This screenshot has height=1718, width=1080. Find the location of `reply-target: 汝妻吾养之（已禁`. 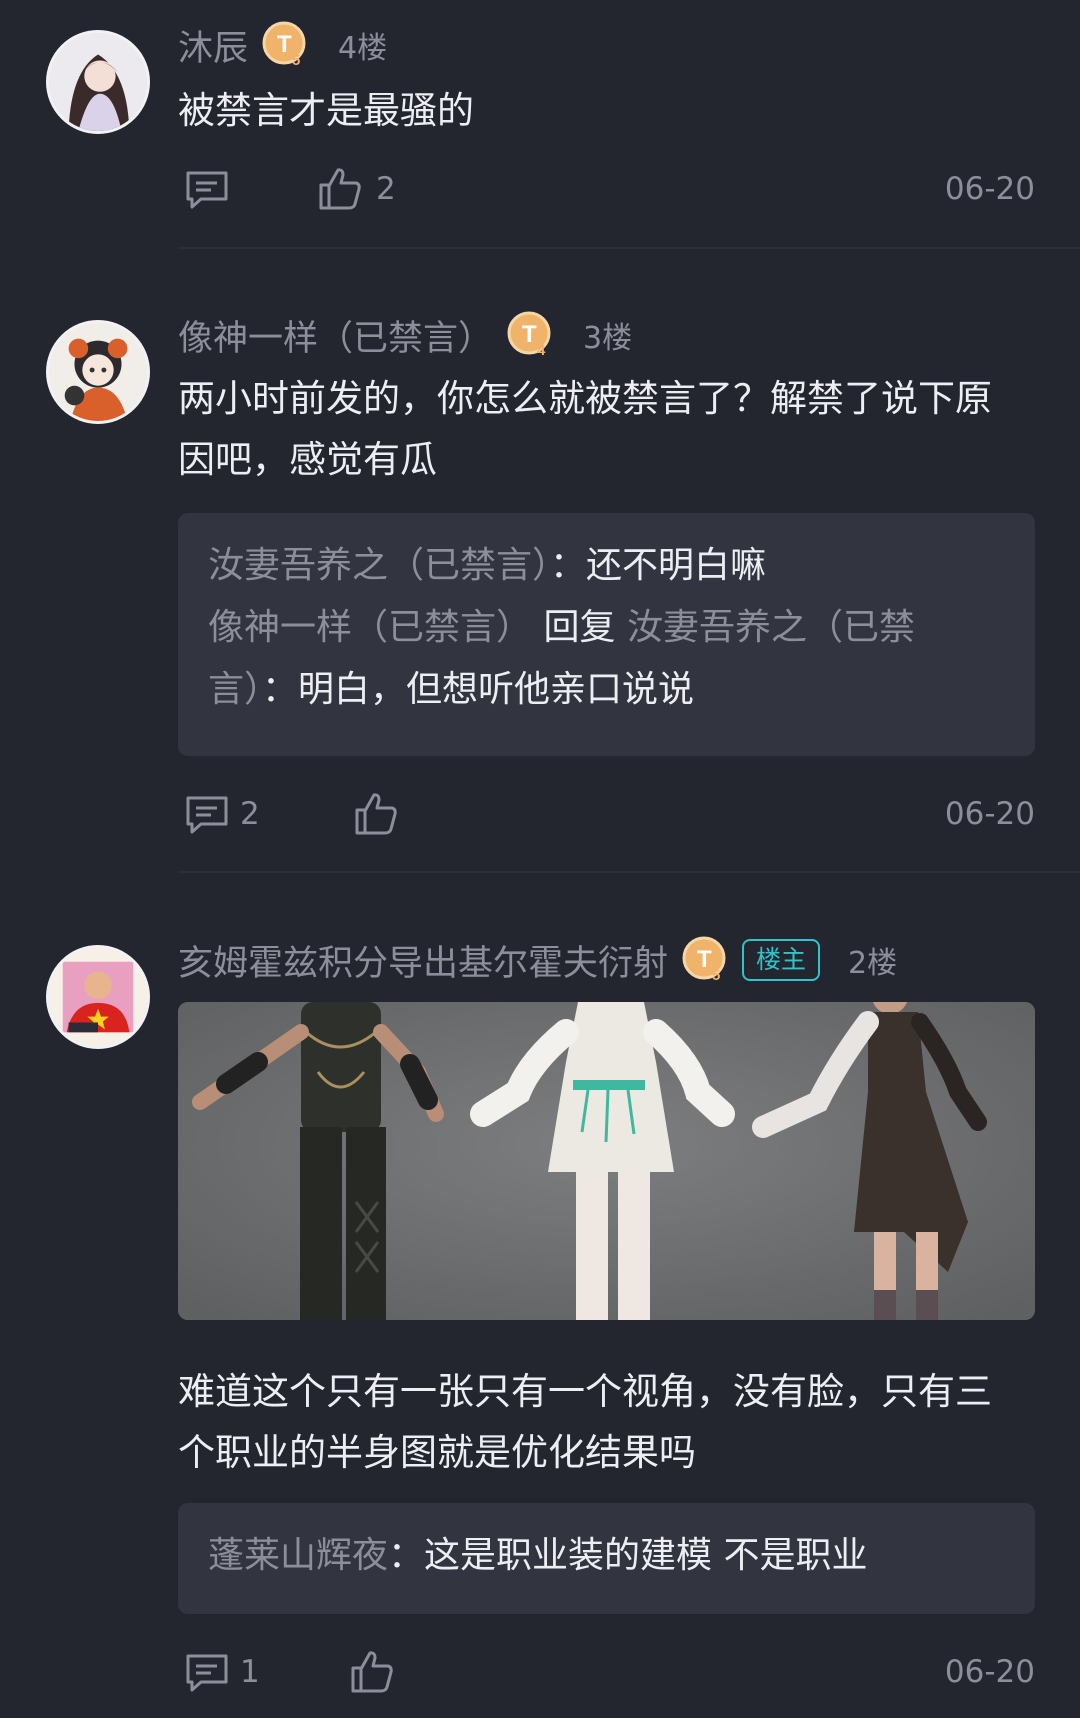

reply-target: 汝妻吾养之（已禁 is located at coordinates (771, 627).